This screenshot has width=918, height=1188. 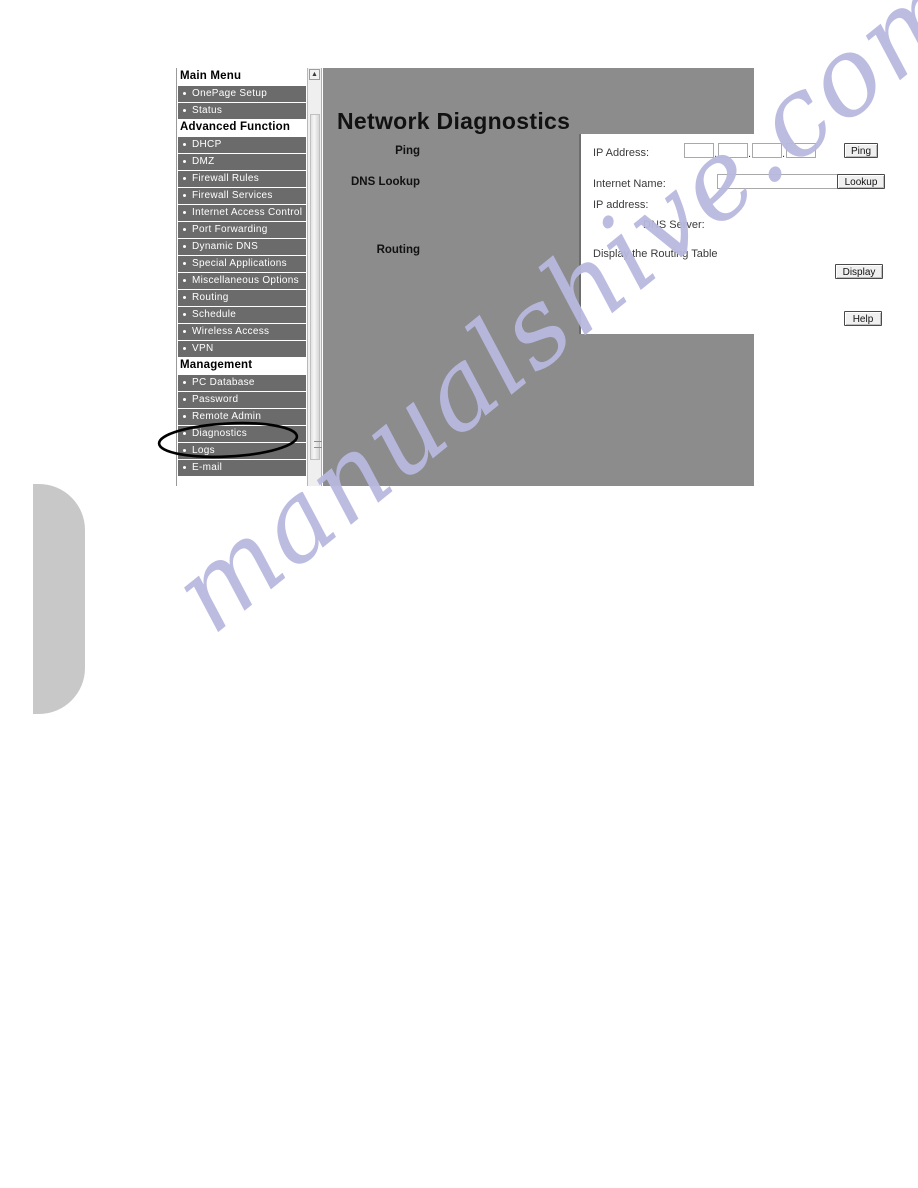 What do you see at coordinates (316, 287) in the screenshot?
I see `scrollbar-thumb` at bounding box center [316, 287].